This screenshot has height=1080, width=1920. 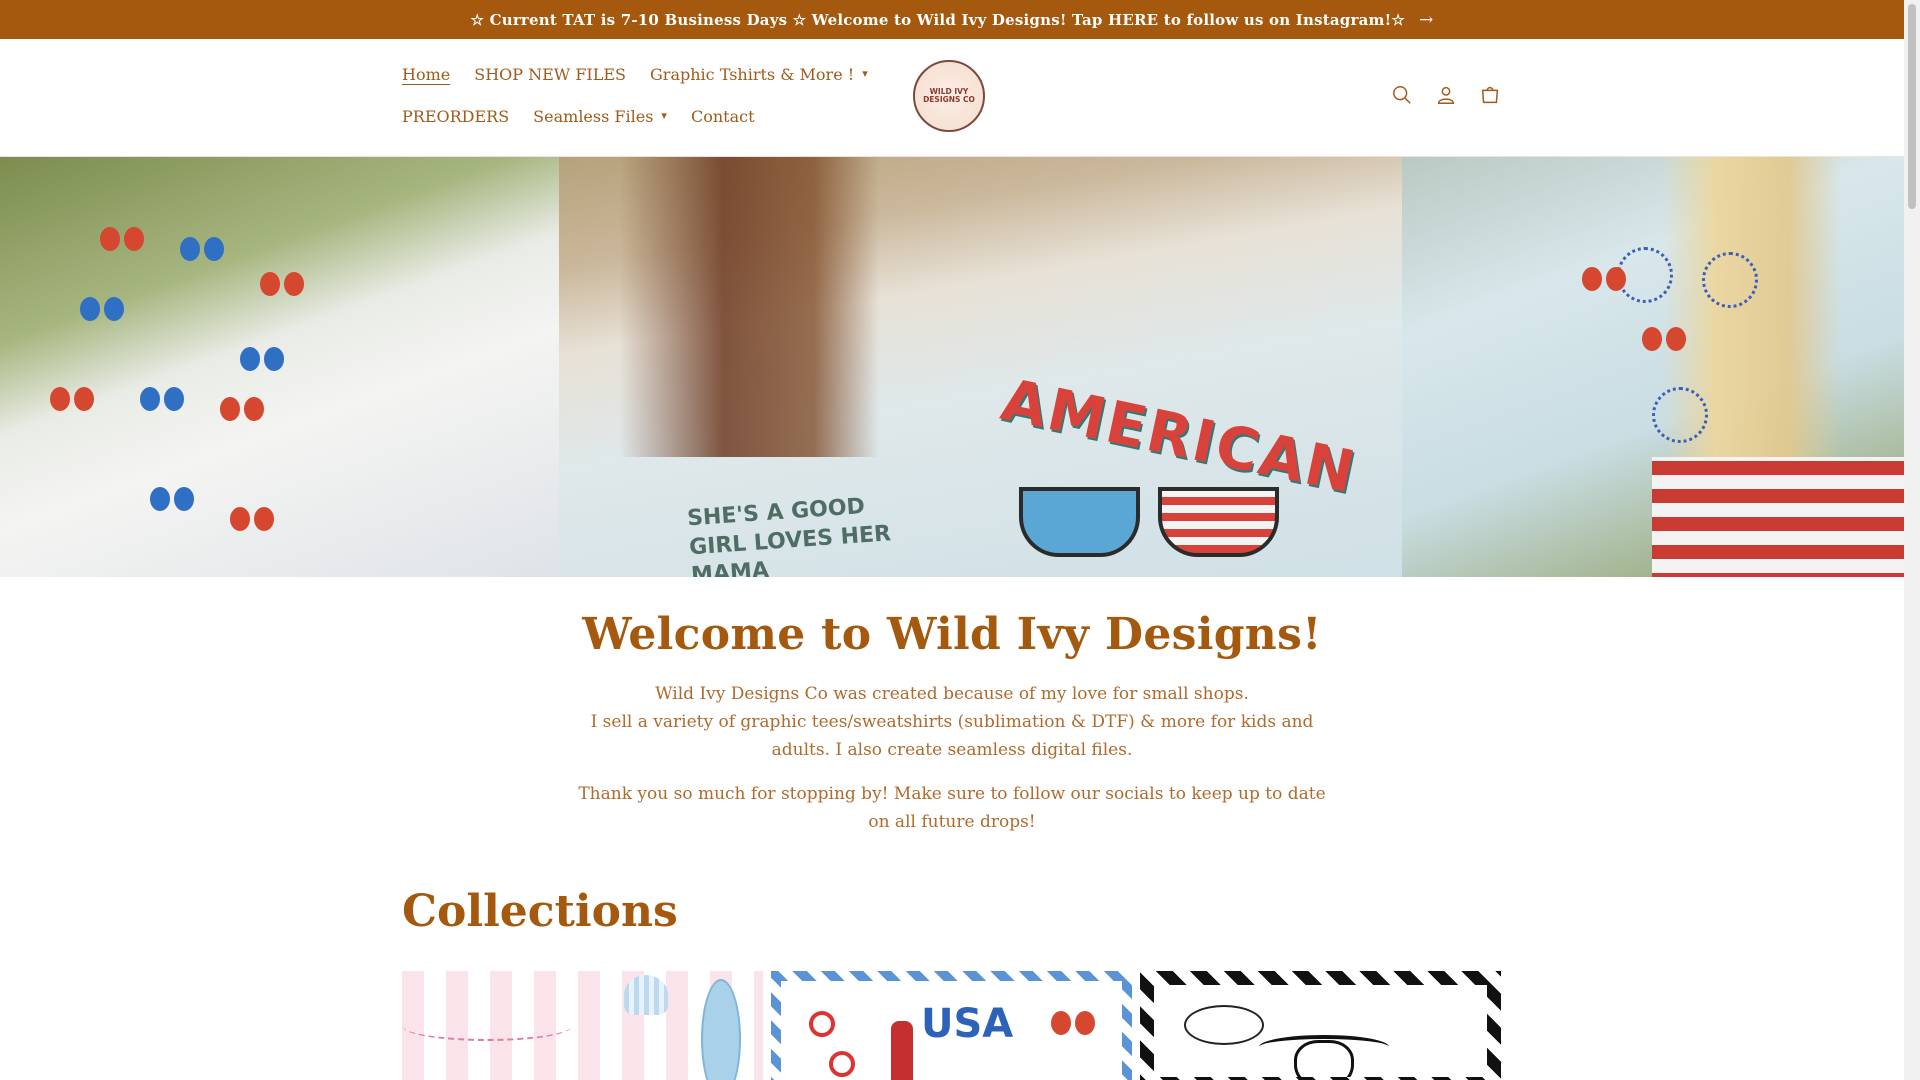 I want to click on header-icons, so click(x=1446, y=95).